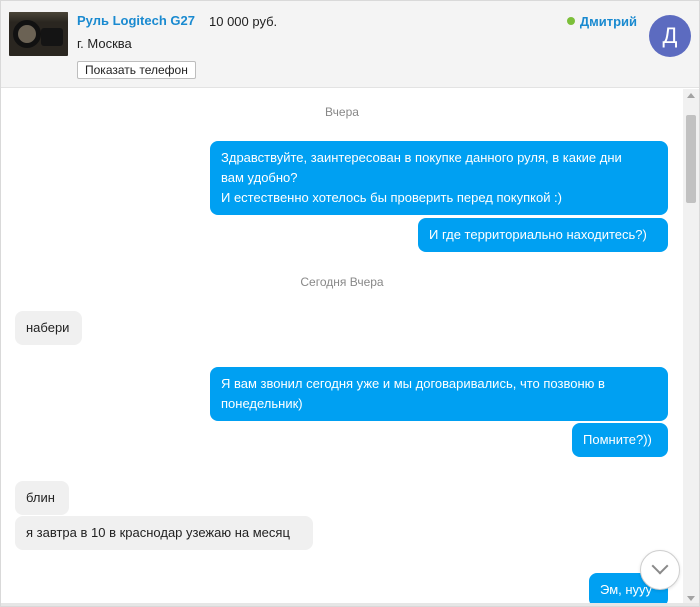 Image resolution: width=700 pixels, height=607 pixels. I want to click on message-outgoing: Помните?)), so click(620, 440).